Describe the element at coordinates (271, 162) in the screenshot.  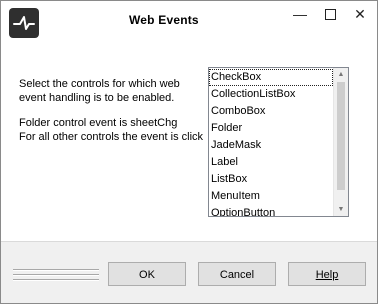
I see `list-item-label: Label` at that location.